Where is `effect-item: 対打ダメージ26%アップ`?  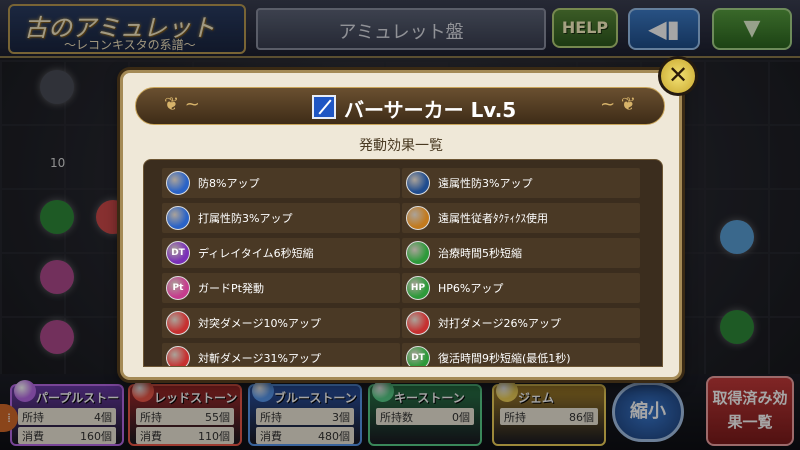
effect-item: 対打ダメージ26%アップ is located at coordinates (521, 323).